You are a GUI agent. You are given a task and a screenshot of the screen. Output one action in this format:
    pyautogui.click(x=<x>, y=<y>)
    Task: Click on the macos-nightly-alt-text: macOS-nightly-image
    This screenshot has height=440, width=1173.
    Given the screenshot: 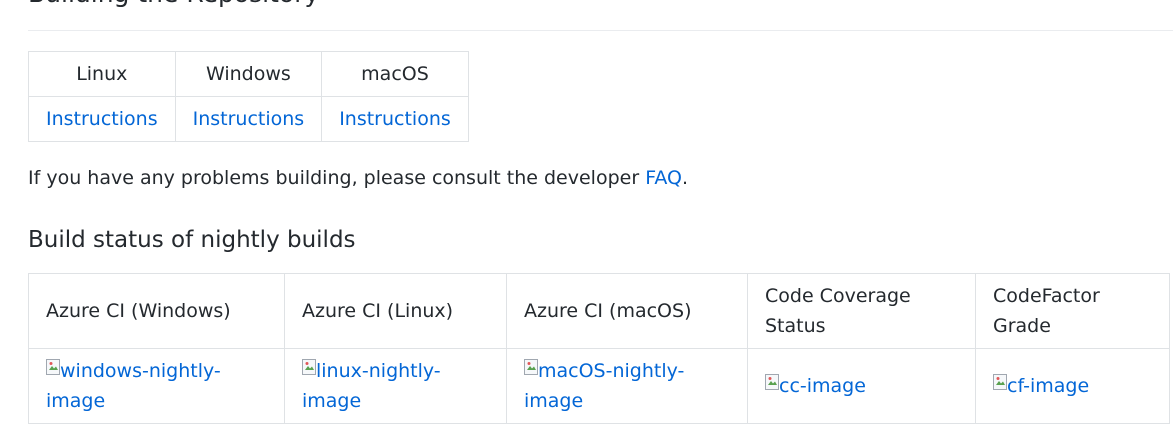 What is the action you would take?
    pyautogui.click(x=604, y=386)
    